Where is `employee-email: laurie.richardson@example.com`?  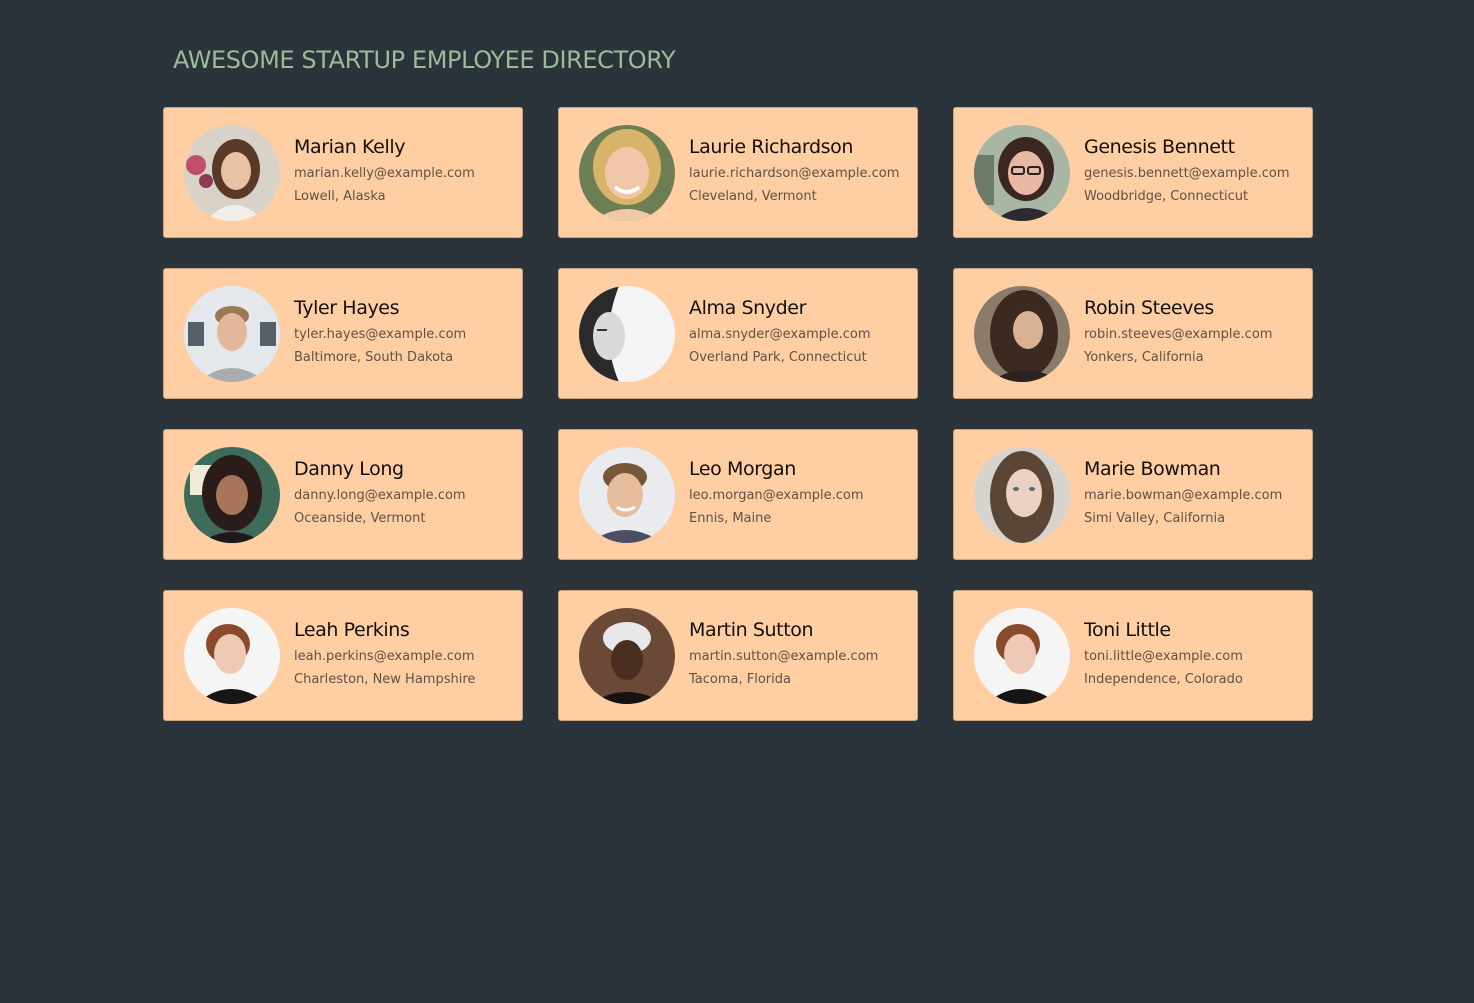 employee-email: laurie.richardson@example.com is located at coordinates (794, 173).